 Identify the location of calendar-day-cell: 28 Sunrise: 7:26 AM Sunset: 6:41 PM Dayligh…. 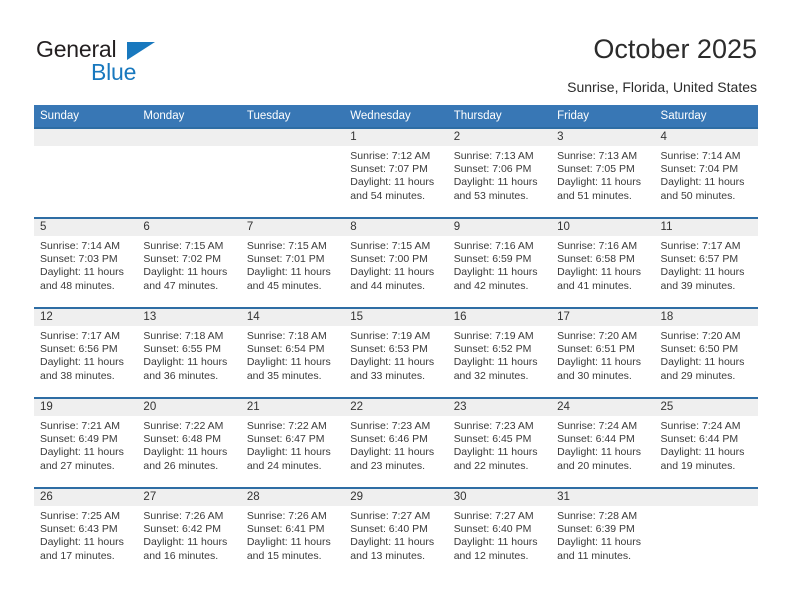
(292, 532).